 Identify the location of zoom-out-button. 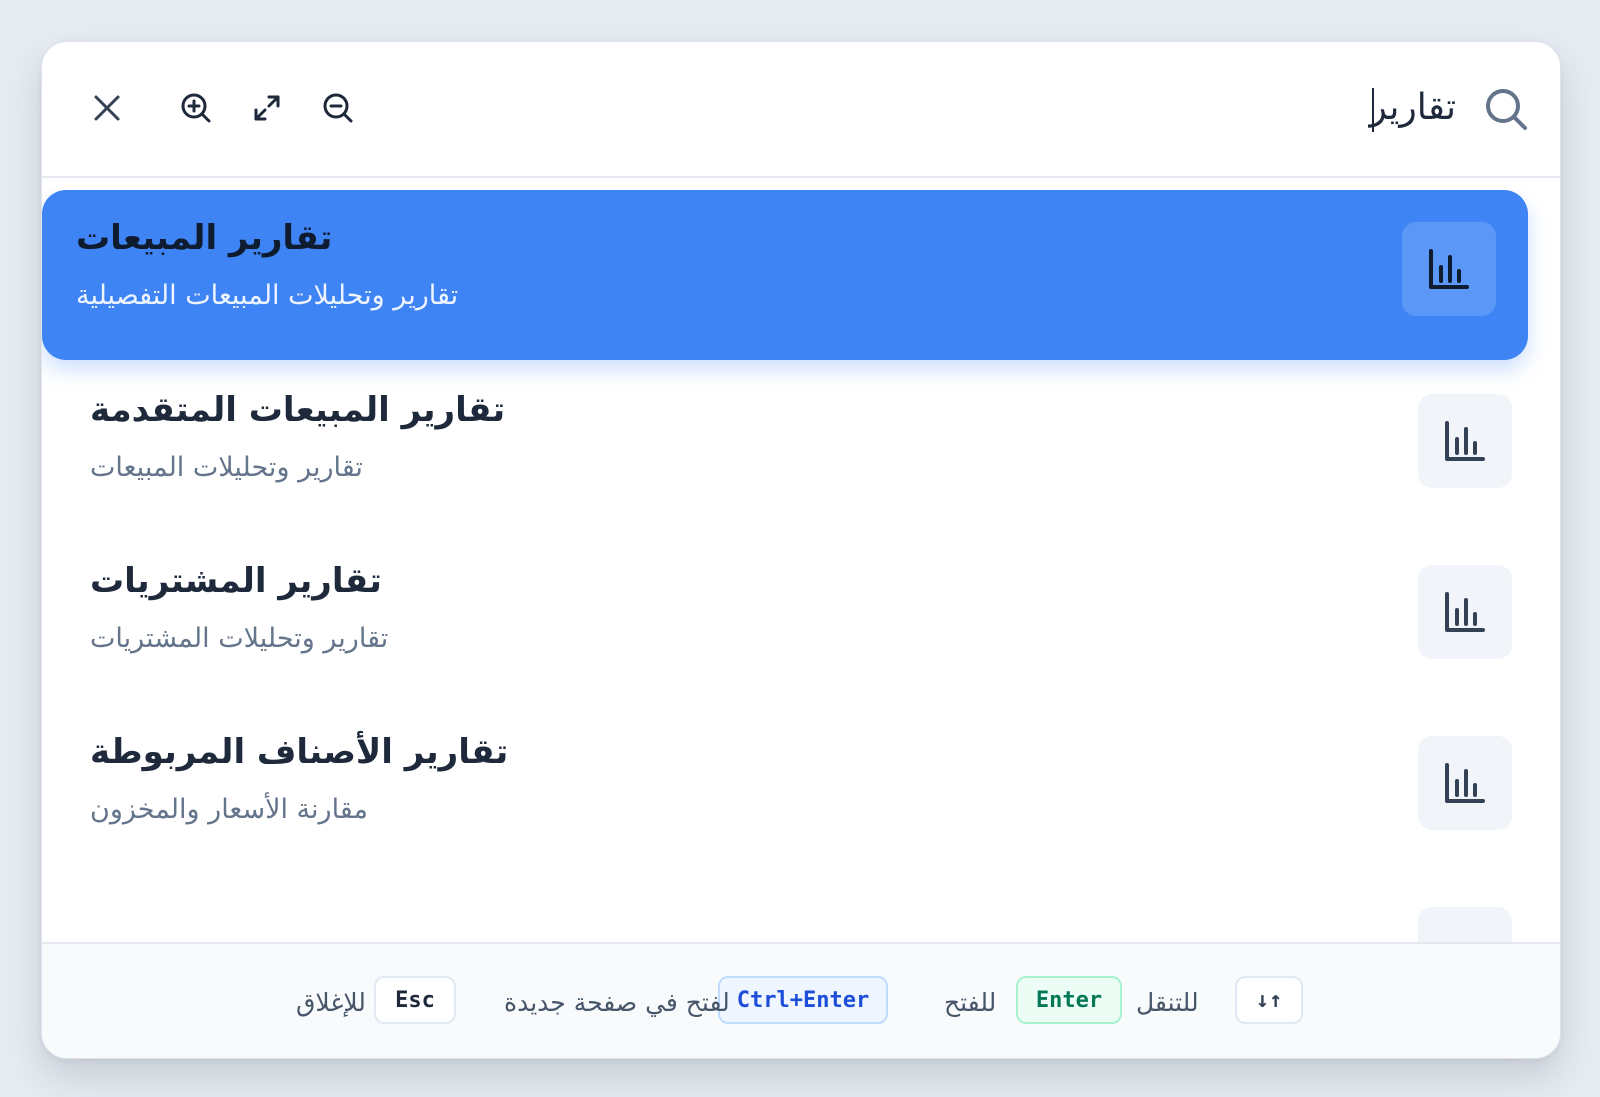
(338, 108).